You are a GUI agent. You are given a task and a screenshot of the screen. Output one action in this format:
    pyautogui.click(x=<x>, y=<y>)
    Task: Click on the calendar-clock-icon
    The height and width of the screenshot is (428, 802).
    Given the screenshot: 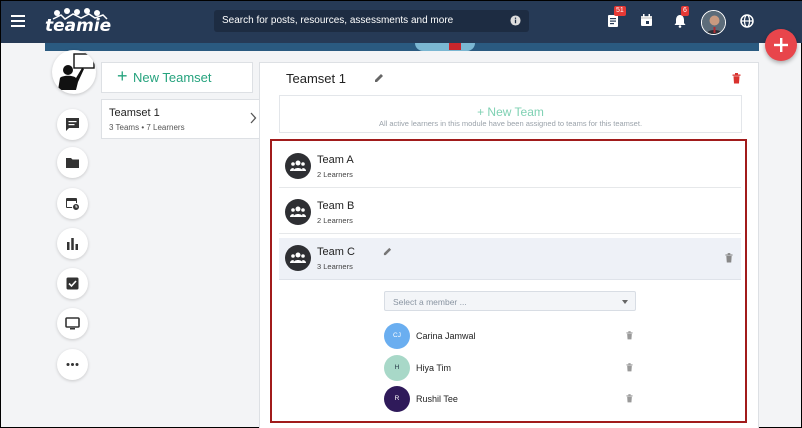 What is the action you would take?
    pyautogui.click(x=73, y=204)
    